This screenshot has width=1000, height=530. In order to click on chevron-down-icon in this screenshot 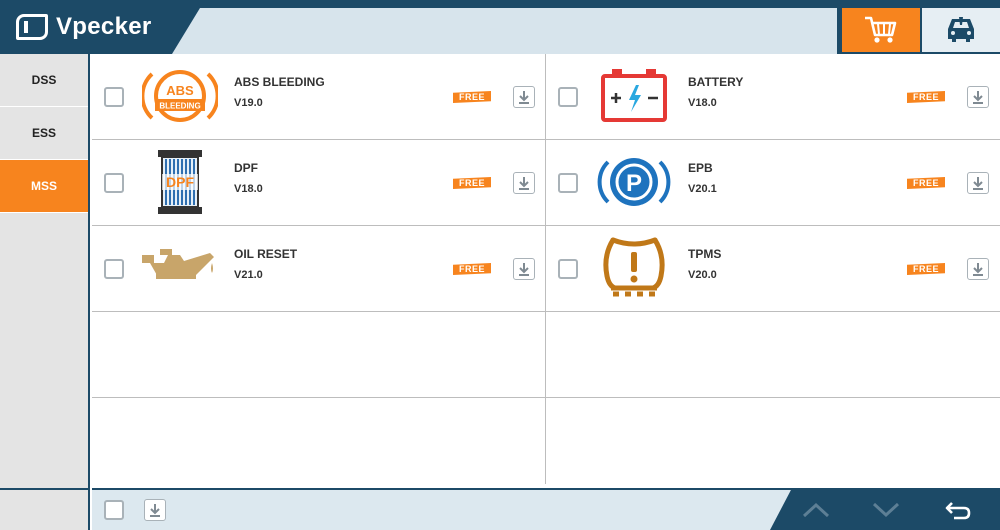, I will do `click(886, 510)`.